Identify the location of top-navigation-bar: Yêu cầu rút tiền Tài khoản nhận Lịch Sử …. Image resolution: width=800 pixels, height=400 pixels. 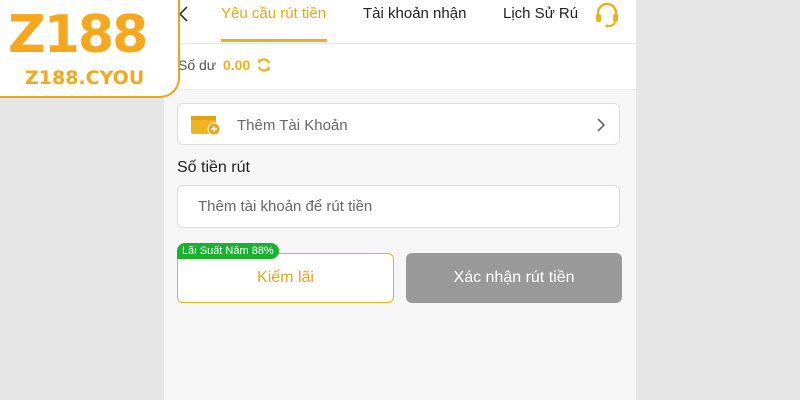
(400, 22).